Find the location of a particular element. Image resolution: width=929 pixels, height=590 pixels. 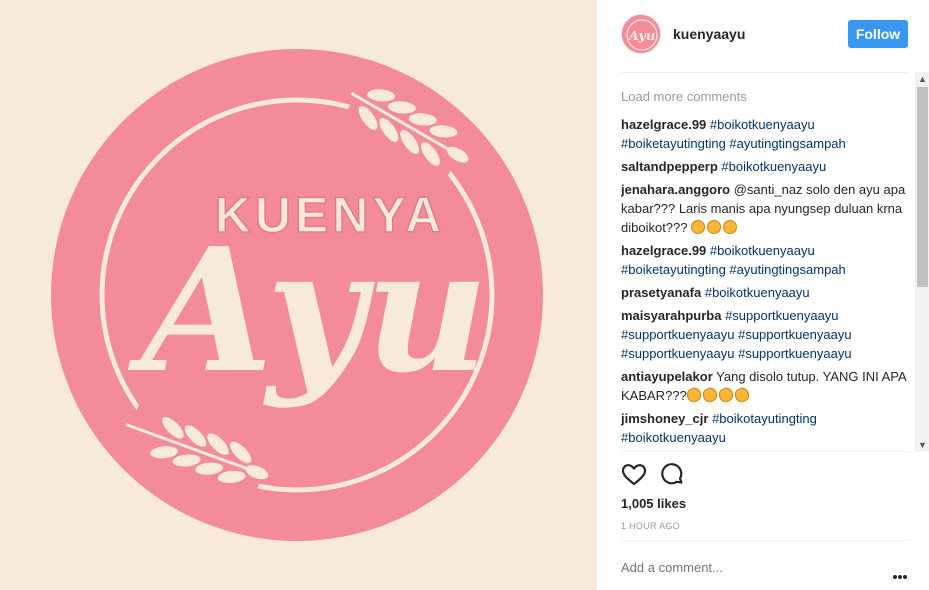

comment-author: maisyarahpurba is located at coordinates (671, 315).